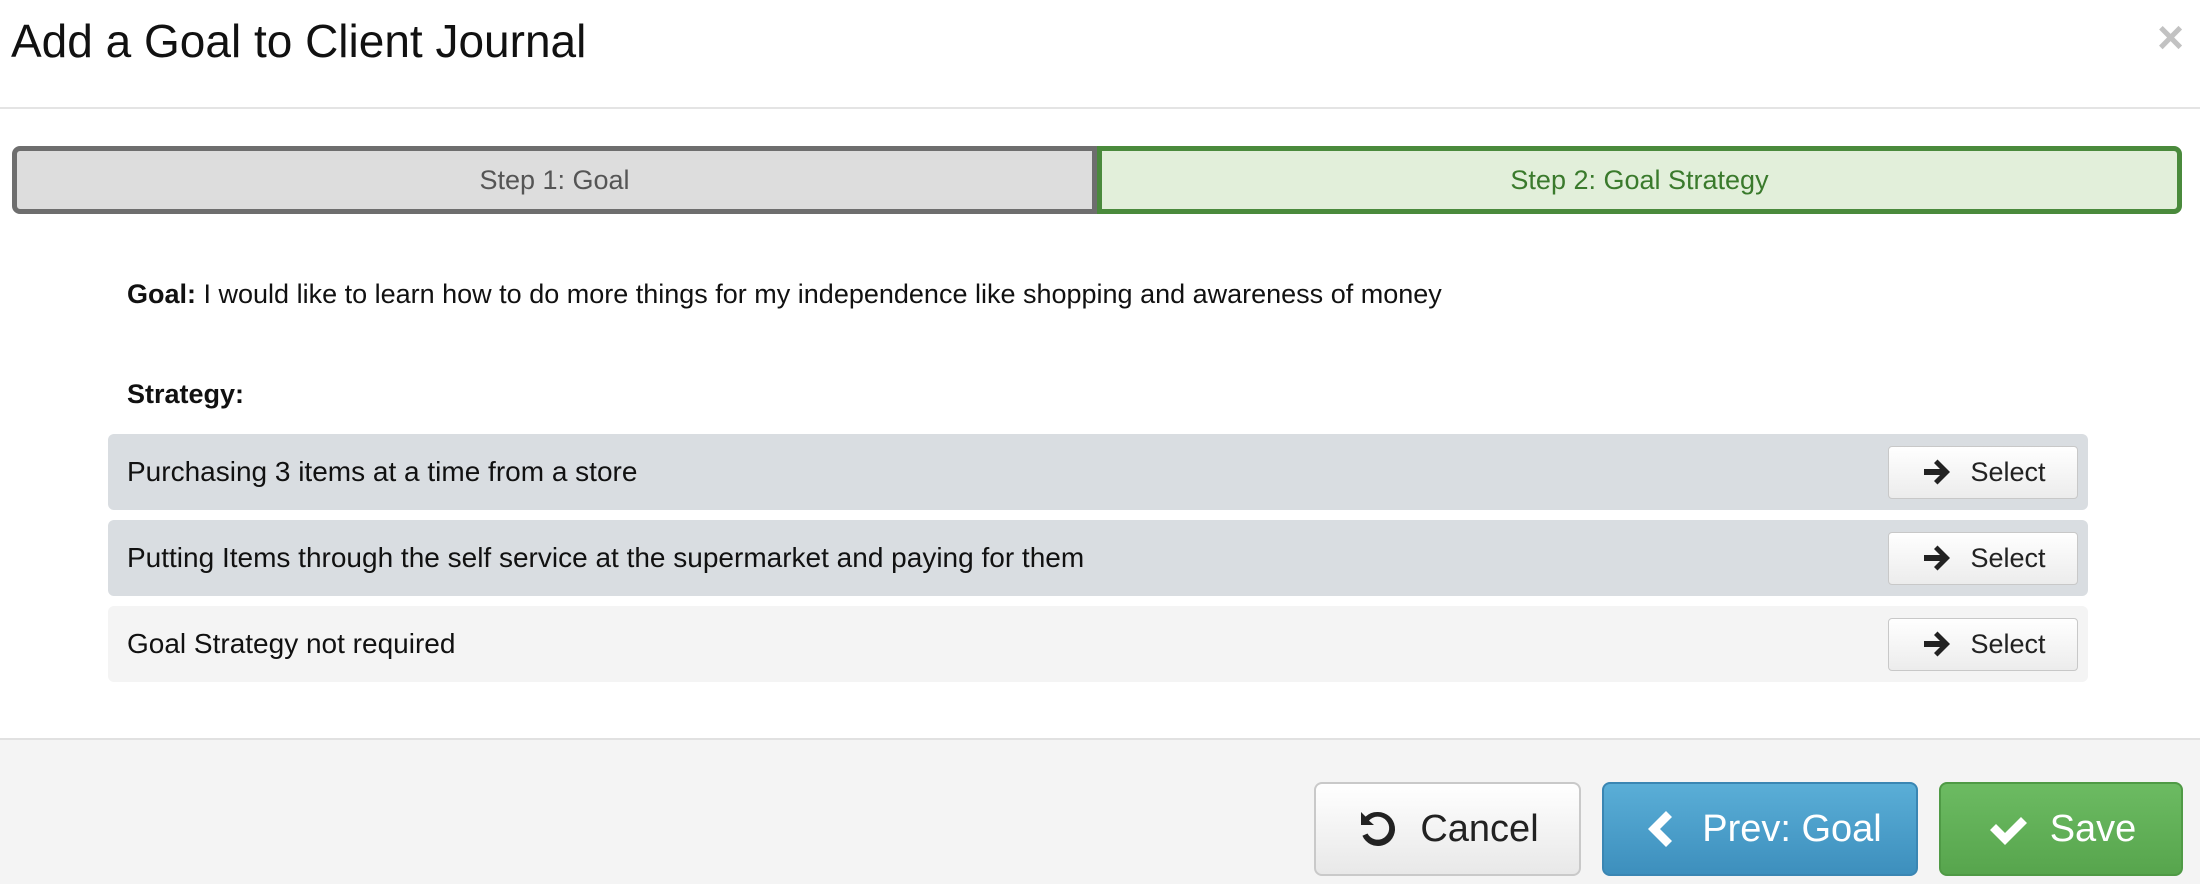 The width and height of the screenshot is (2200, 884). What do you see at coordinates (1479, 828) in the screenshot?
I see `cancel-label: Cancel` at bounding box center [1479, 828].